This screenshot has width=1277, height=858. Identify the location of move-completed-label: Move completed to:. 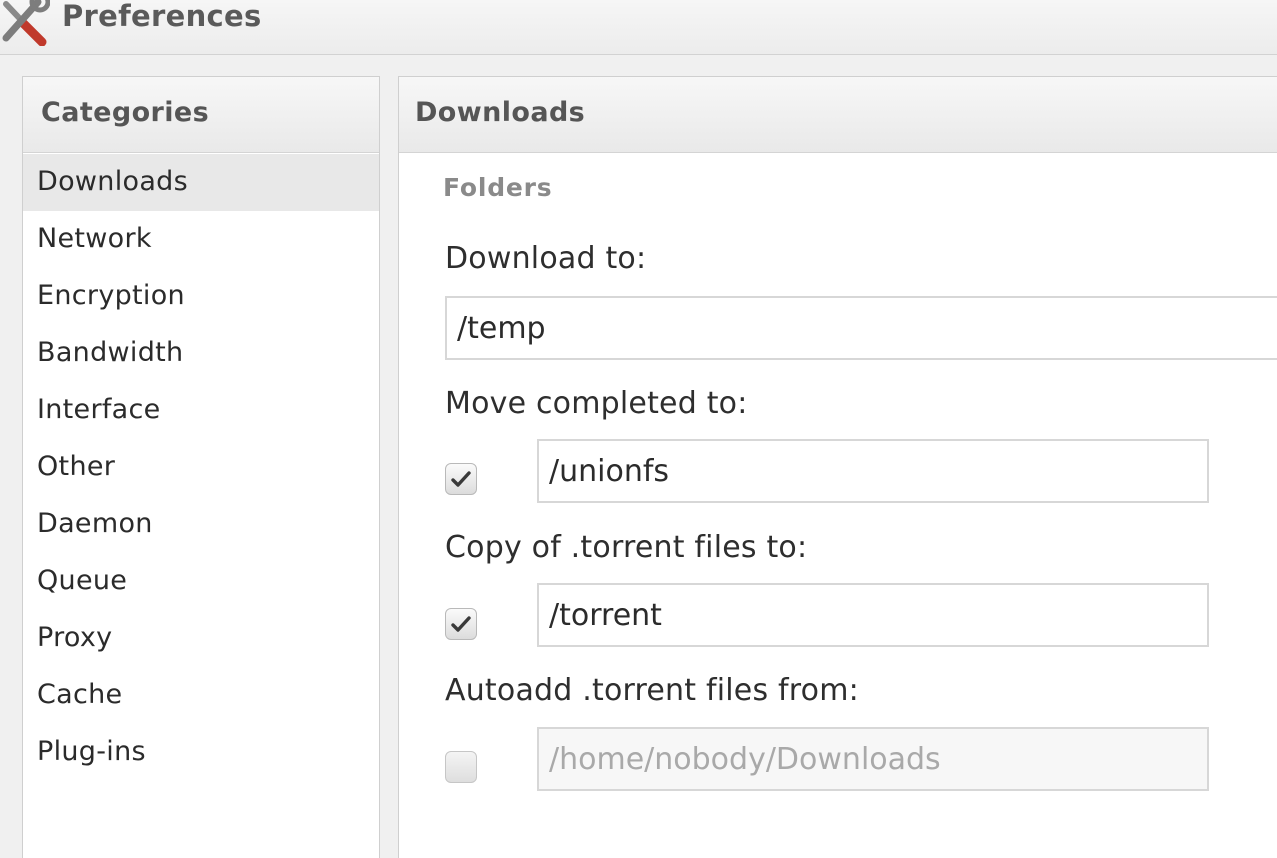
(596, 403).